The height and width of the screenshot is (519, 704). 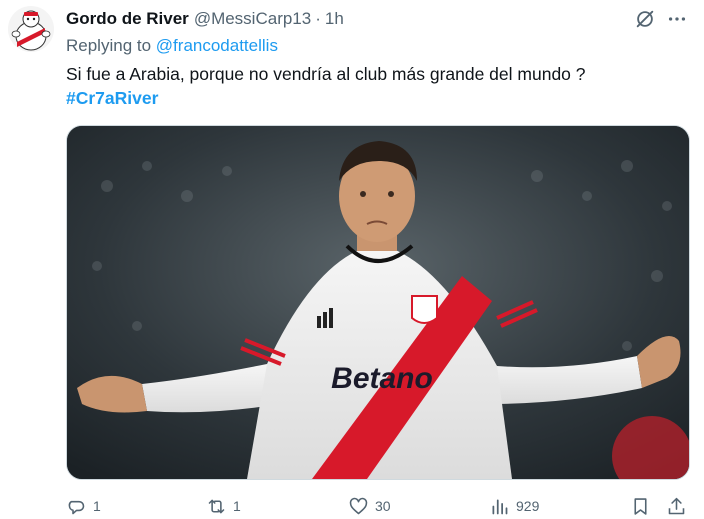 I want to click on like-count: 30, so click(x=383, y=506).